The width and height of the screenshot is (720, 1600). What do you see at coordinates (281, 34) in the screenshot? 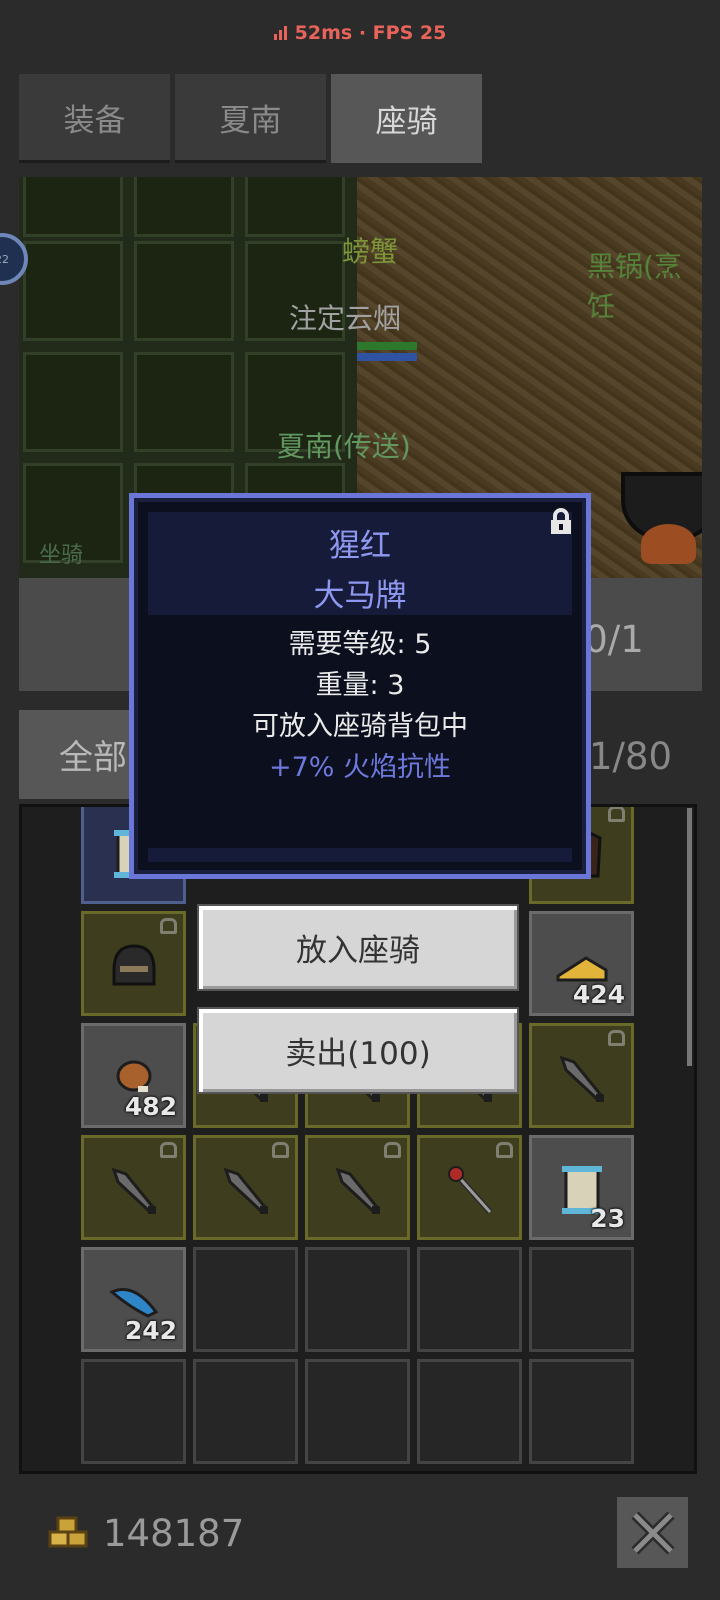
I see `signal-icon` at bounding box center [281, 34].